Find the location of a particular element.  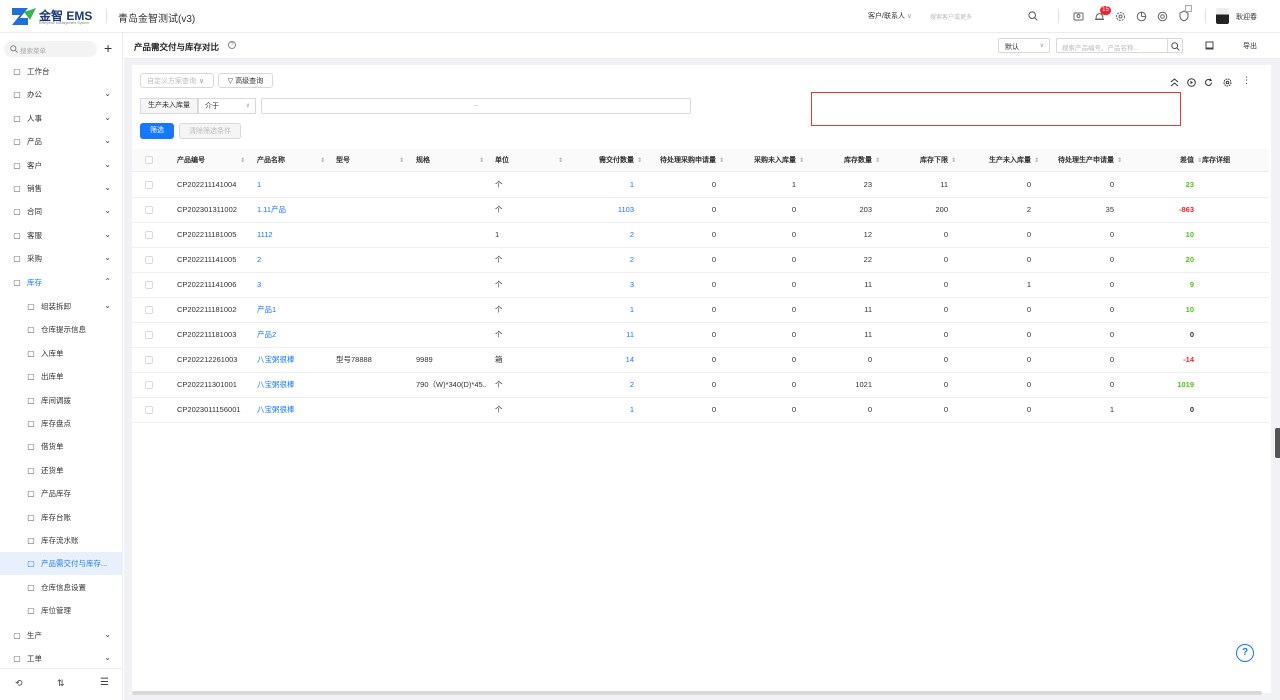

filter-button: 筛选 is located at coordinates (157, 131).